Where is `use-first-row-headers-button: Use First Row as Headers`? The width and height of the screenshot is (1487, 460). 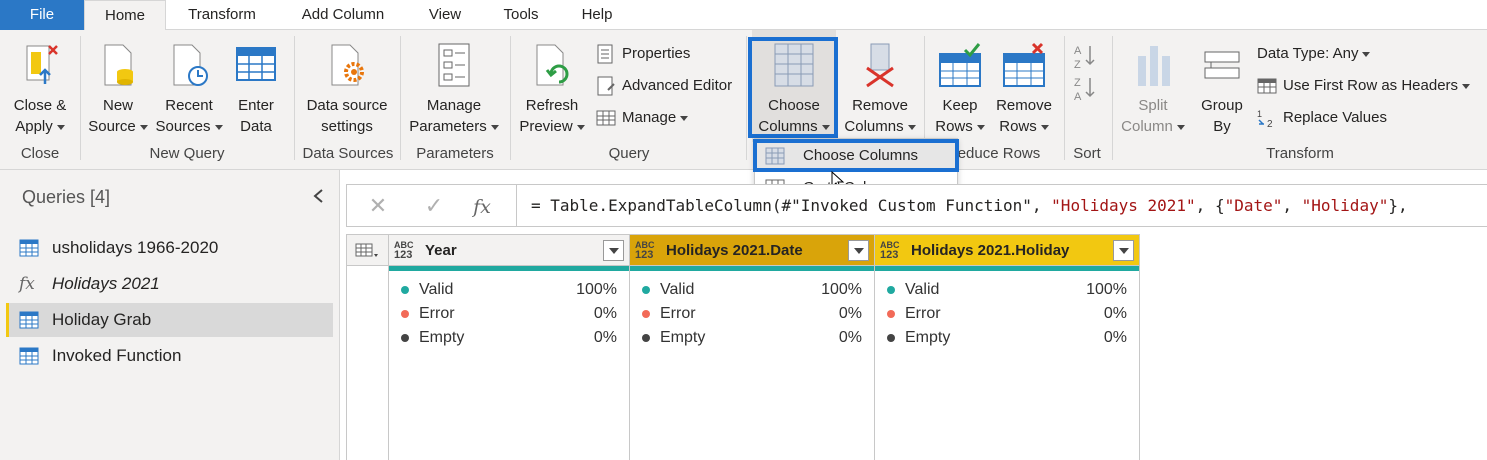 use-first-row-headers-button: Use First Row as Headers is located at coordinates (1364, 86).